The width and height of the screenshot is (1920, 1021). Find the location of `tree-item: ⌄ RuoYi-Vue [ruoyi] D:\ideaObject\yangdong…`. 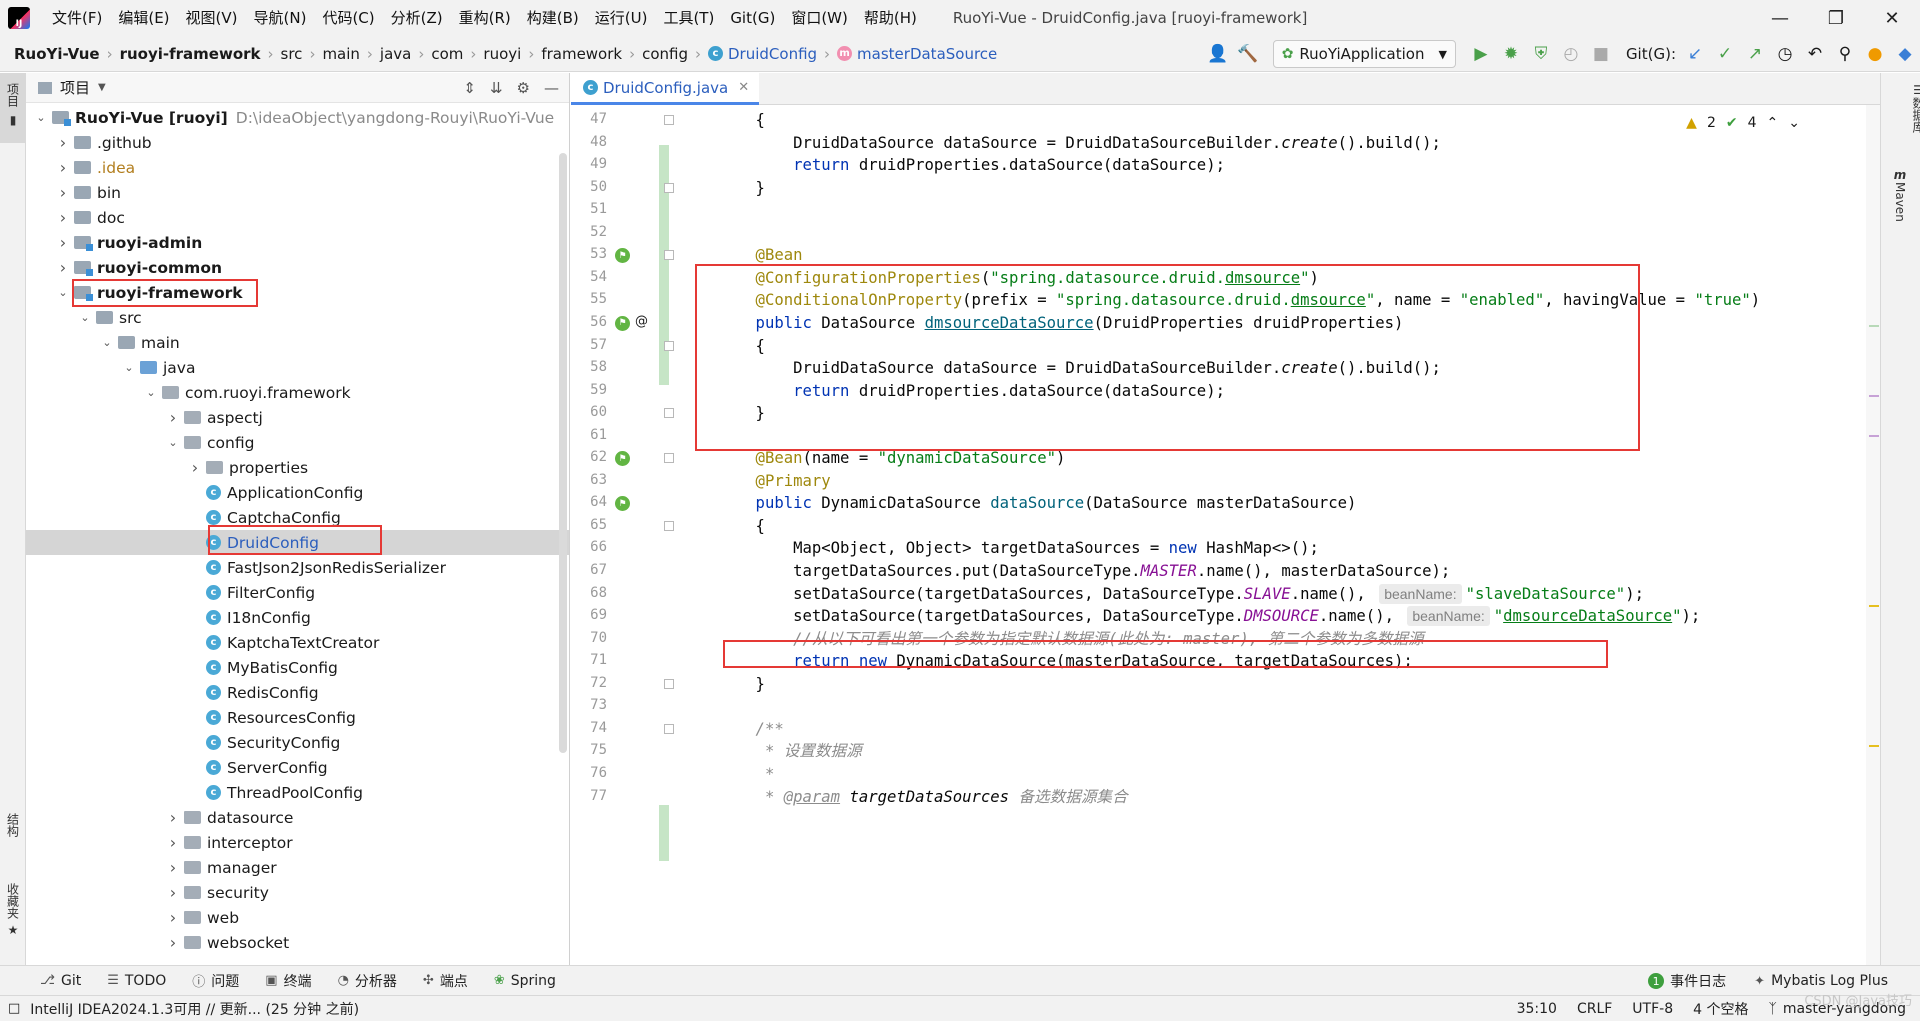

tree-item: ⌄ RuoYi-Vue [ruoyi] D:\ideaObject\yangdong… is located at coordinates (297, 117).